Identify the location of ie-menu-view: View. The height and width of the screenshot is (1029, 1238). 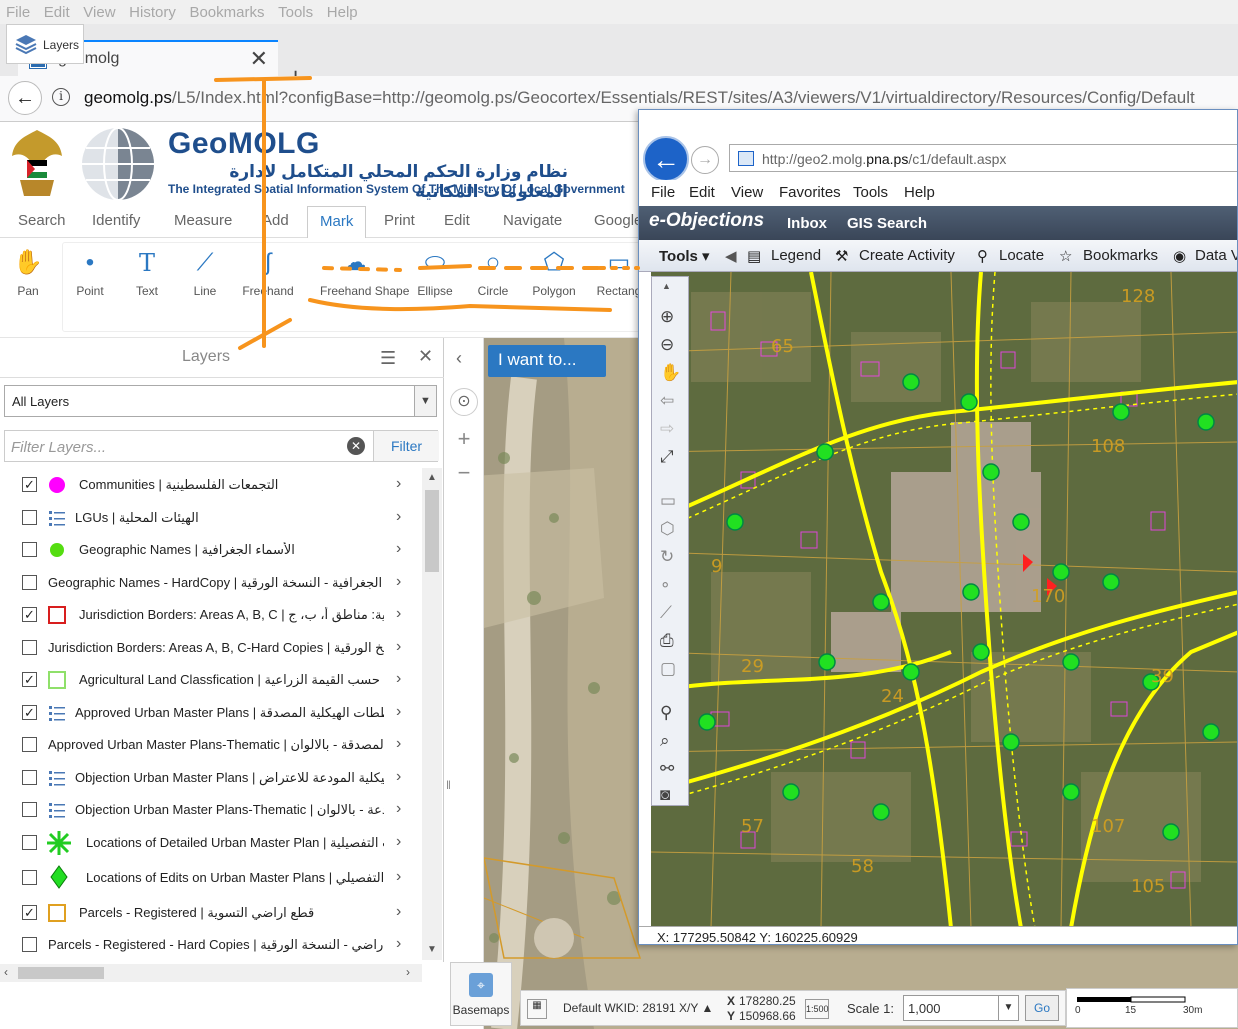
(747, 192).